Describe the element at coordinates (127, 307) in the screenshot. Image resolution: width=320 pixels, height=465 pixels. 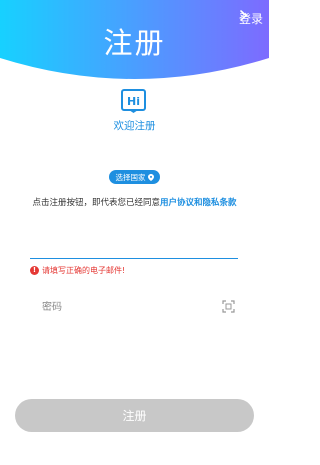
I see `password-field` at that location.